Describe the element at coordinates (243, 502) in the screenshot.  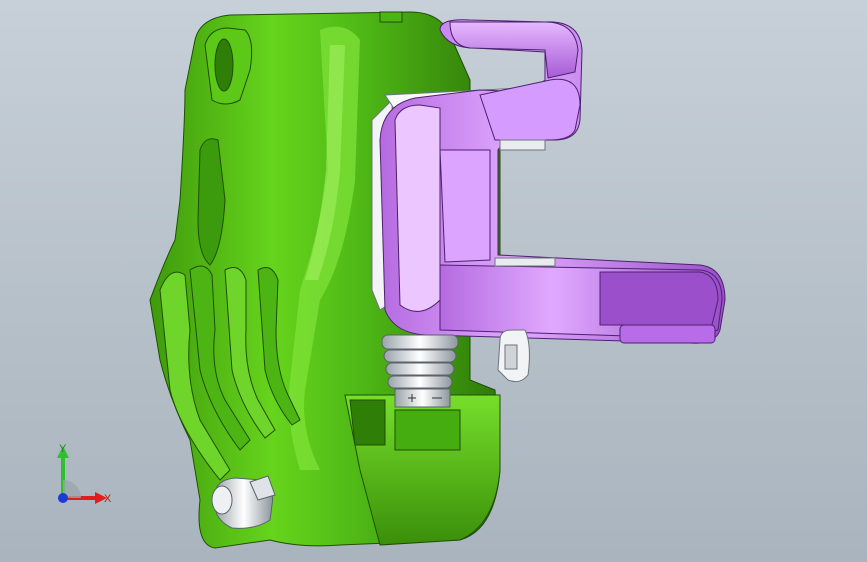
I see `bleeder-screw` at that location.